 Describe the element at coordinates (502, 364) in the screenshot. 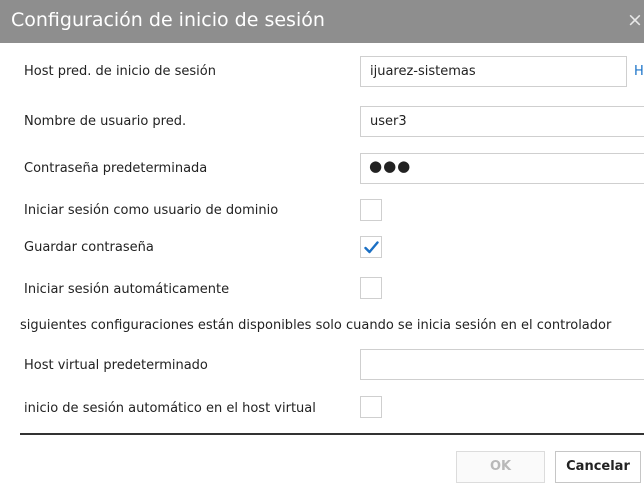

I see `virtual-host-input` at that location.